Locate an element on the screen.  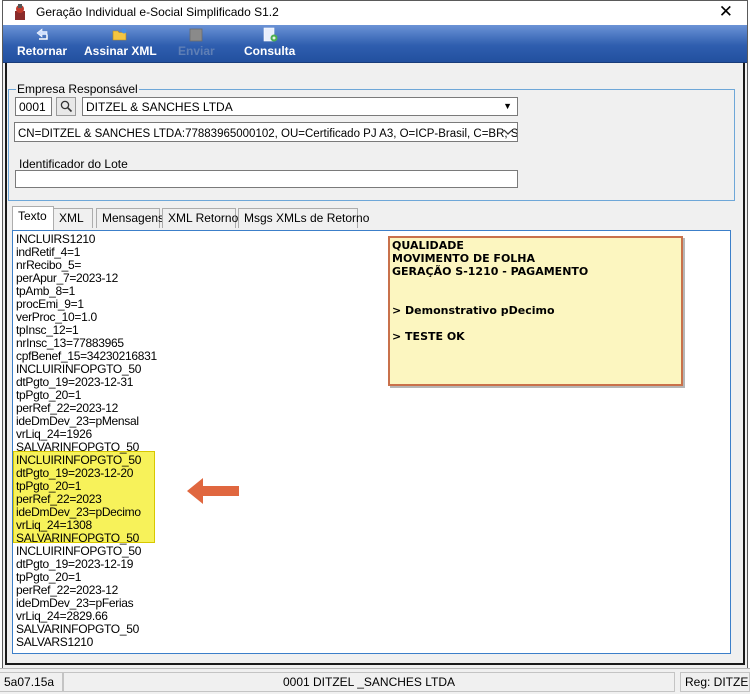
empresa-name-value: DITZEL & SANCHES LTDA is located at coordinates (159, 107).